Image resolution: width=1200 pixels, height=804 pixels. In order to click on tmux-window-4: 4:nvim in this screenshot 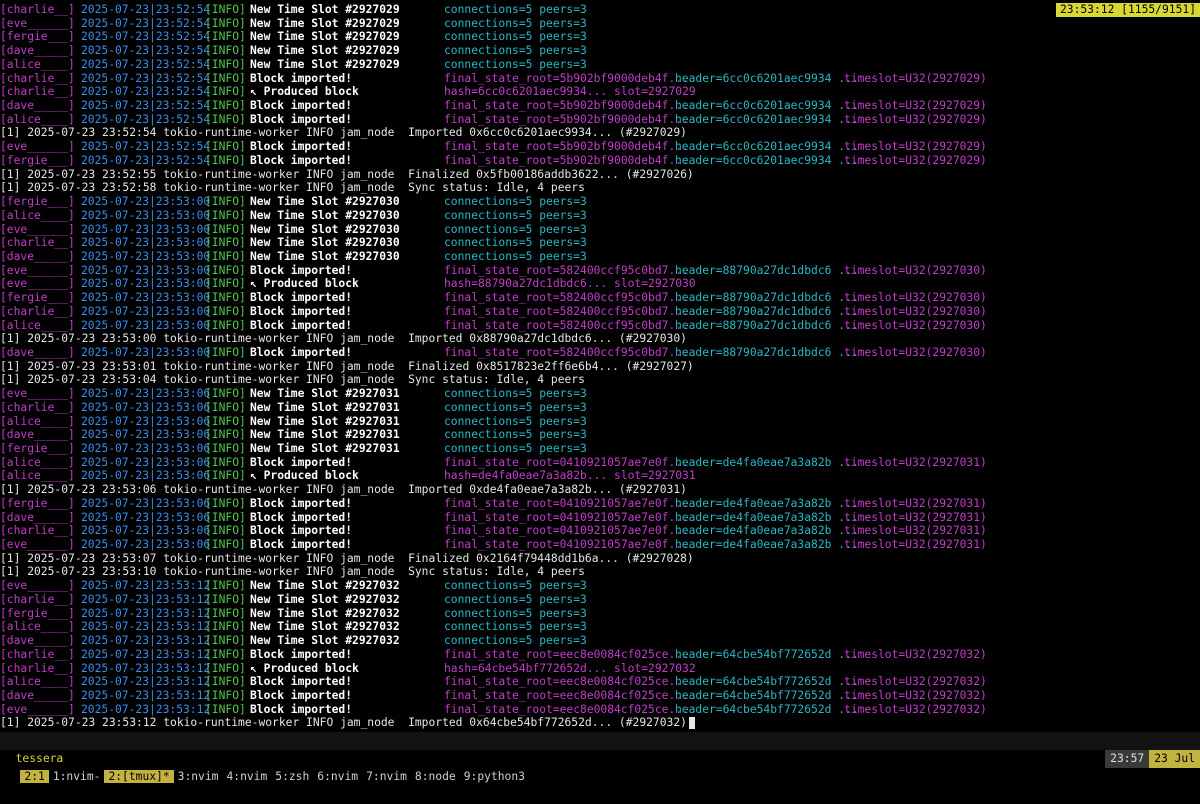, I will do `click(246, 776)`.